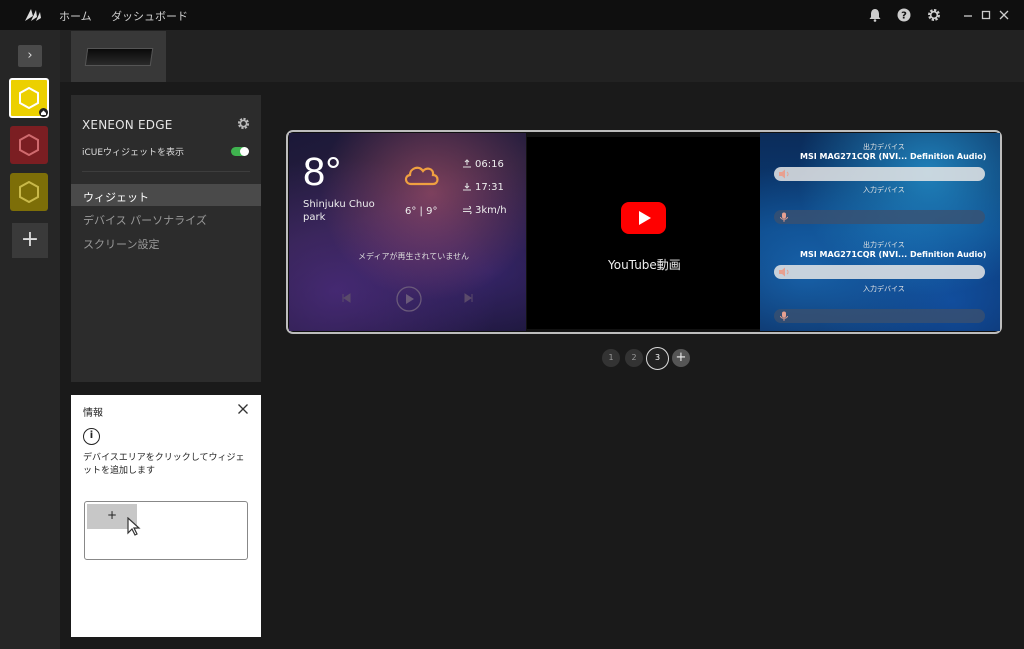 The width and height of the screenshot is (1024, 649). What do you see at coordinates (75, 16) in the screenshot?
I see `nav-home: ホーム` at bounding box center [75, 16].